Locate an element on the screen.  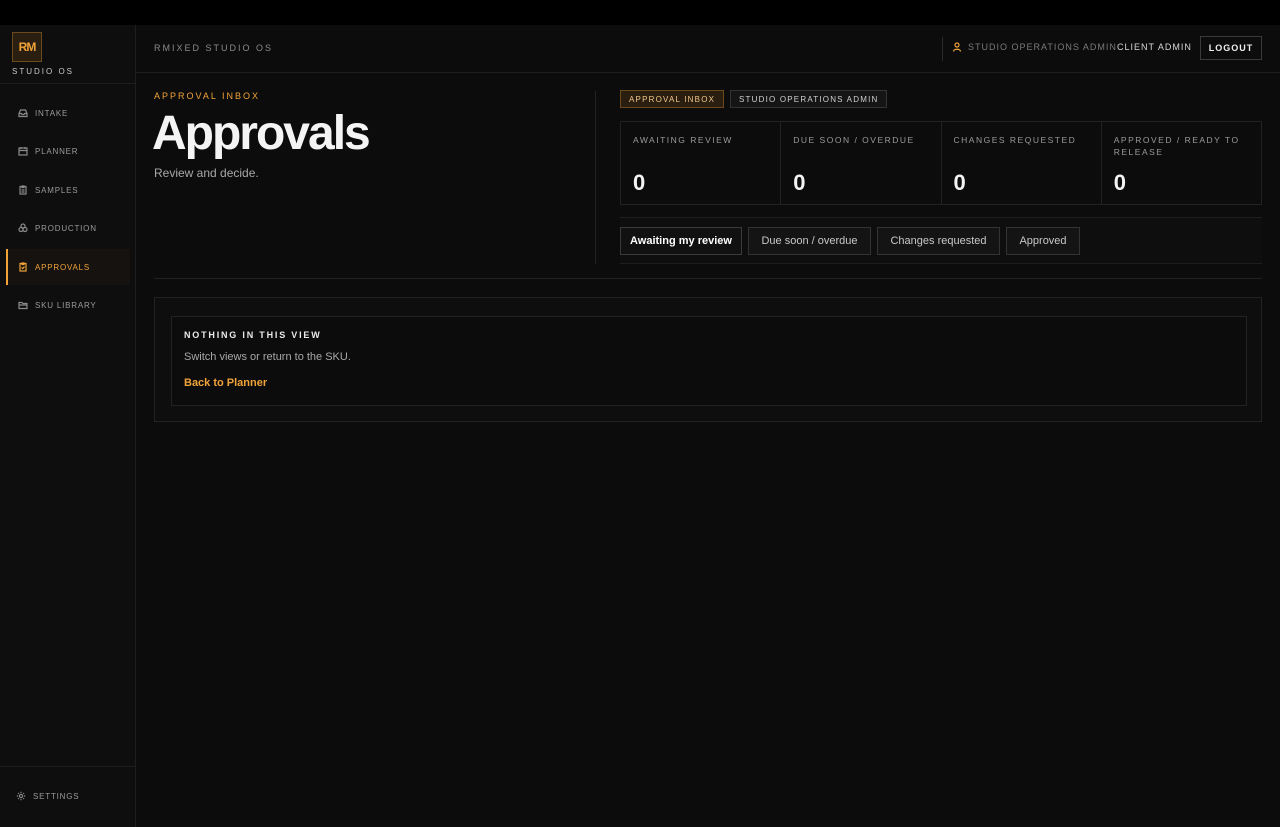
brand: RM STUDIO OS is located at coordinates (43, 54).